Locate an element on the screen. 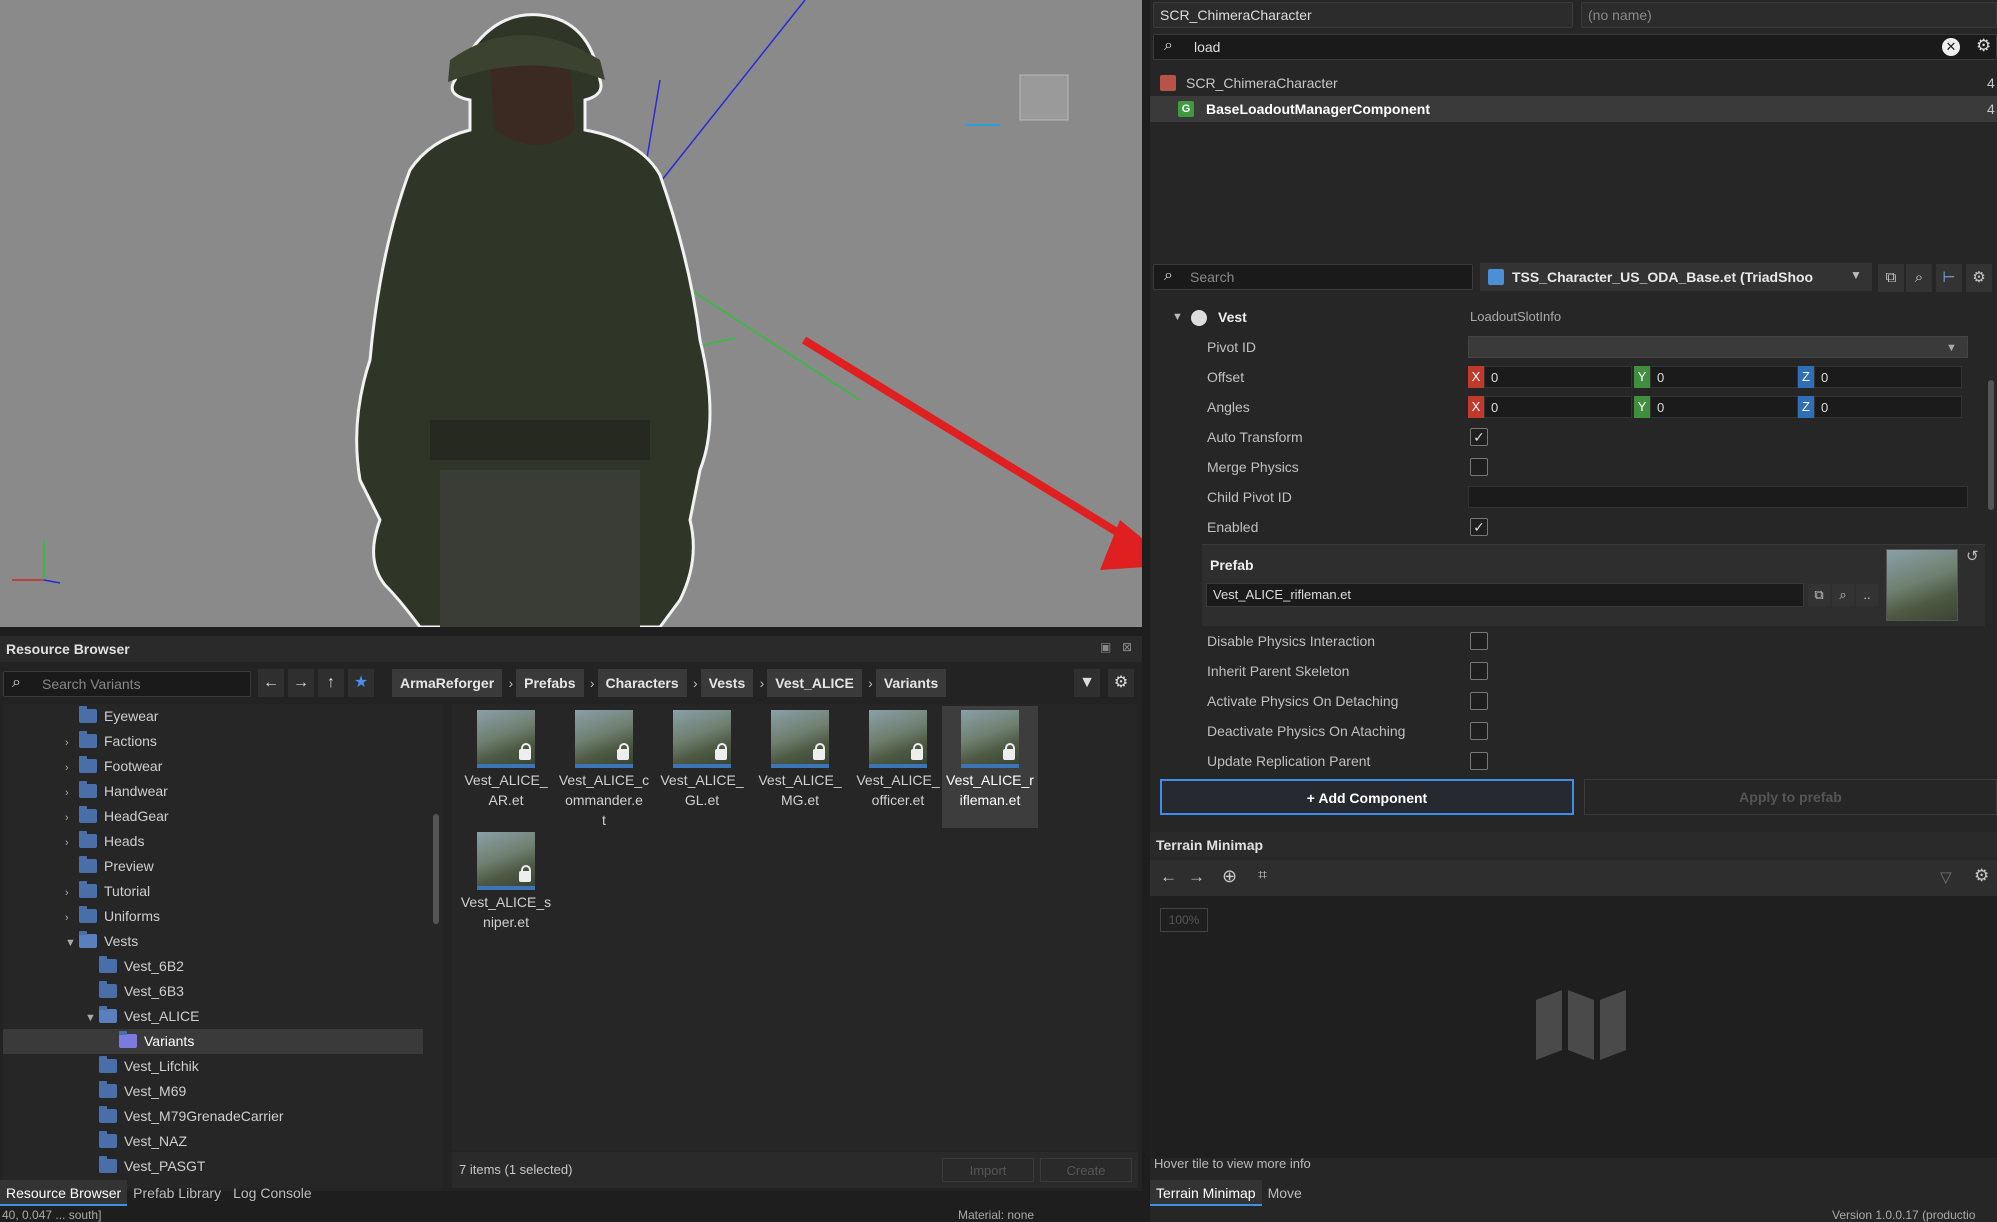  tree-item: › HeadGear is located at coordinates (117, 816).